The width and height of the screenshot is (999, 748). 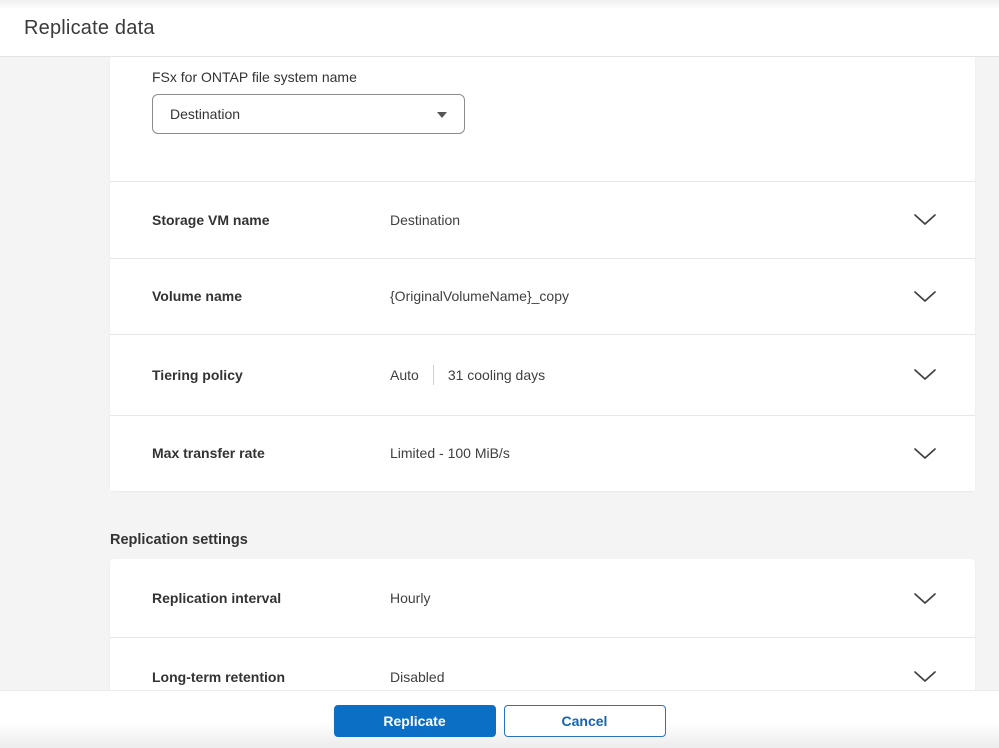 I want to click on file-system-select: Destination, so click(x=308, y=114).